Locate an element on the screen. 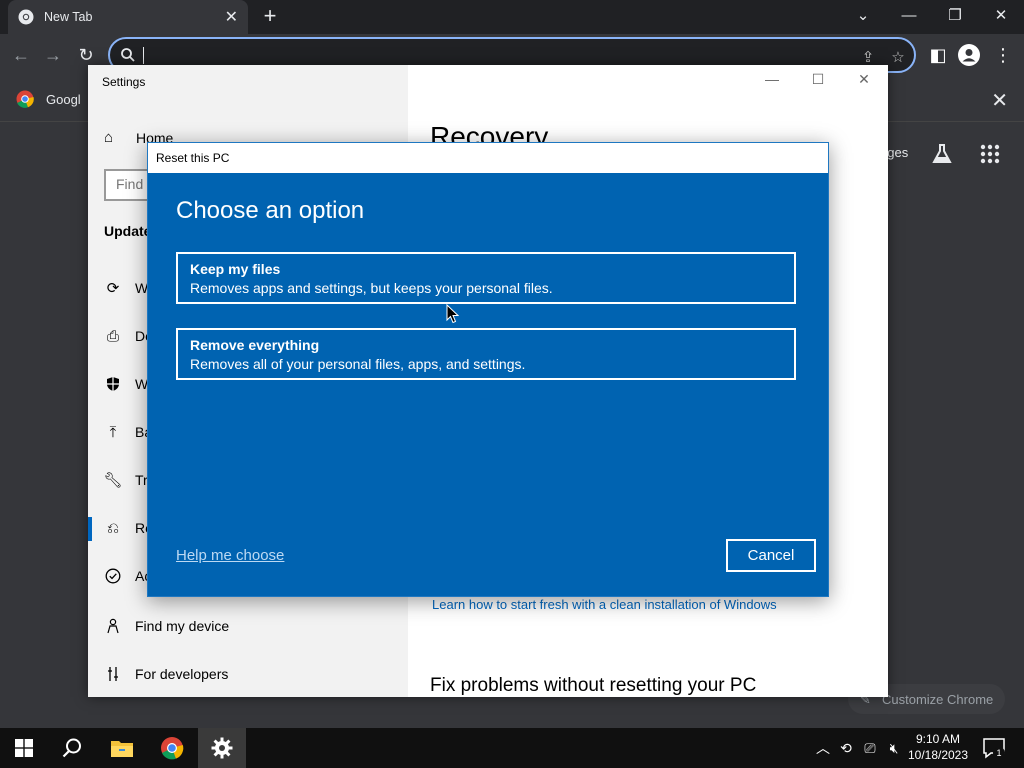 The width and height of the screenshot is (1024, 768). maximize-icon: ☐ is located at coordinates (818, 81).